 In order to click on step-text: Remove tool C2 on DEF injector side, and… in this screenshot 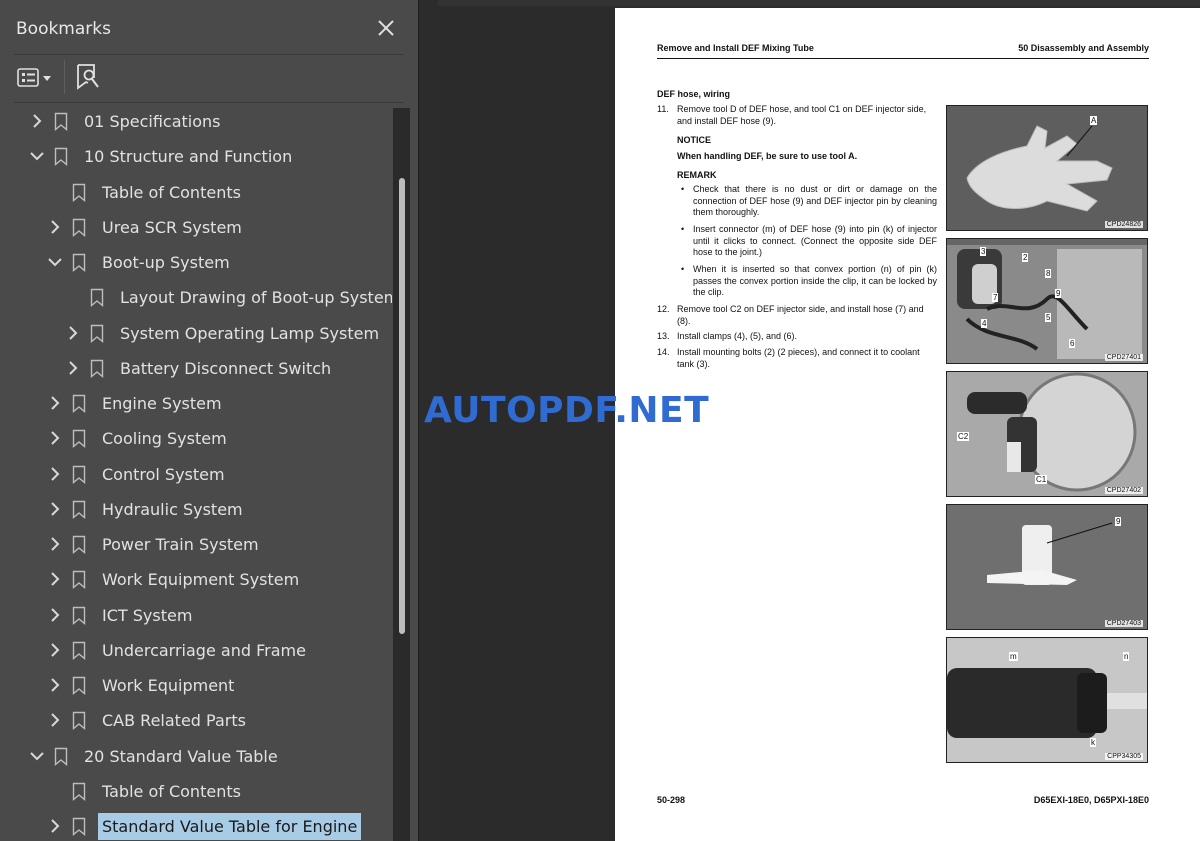, I will do `click(800, 315)`.